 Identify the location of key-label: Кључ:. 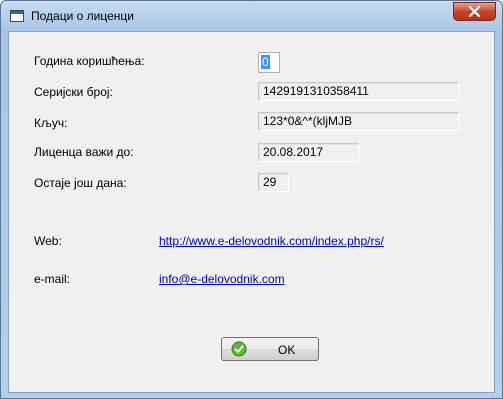
(51, 123).